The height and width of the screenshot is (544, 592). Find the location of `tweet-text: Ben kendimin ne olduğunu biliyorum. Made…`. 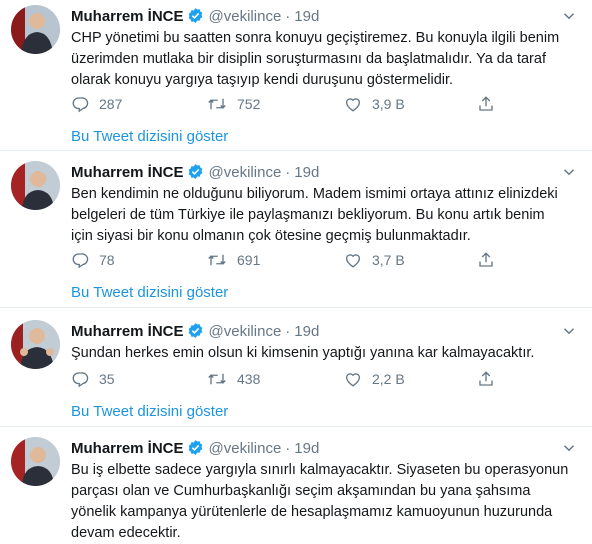

tweet-text: Ben kendimin ne olduğunu biliyorum. Made… is located at coordinates (314, 215).